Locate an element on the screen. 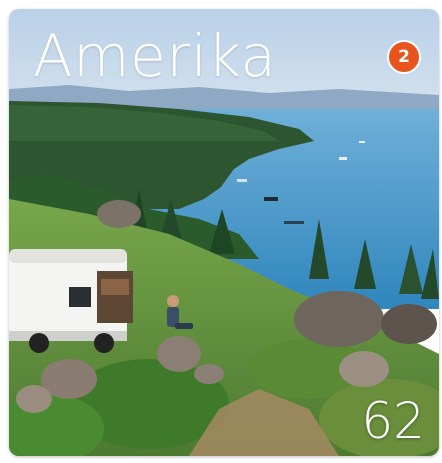 This screenshot has width=442, height=463. number-badge-icon: 2 is located at coordinates (404, 57).